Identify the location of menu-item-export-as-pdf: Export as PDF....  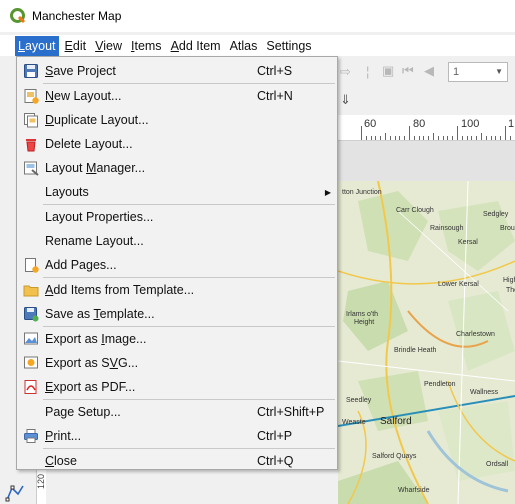
(177, 387).